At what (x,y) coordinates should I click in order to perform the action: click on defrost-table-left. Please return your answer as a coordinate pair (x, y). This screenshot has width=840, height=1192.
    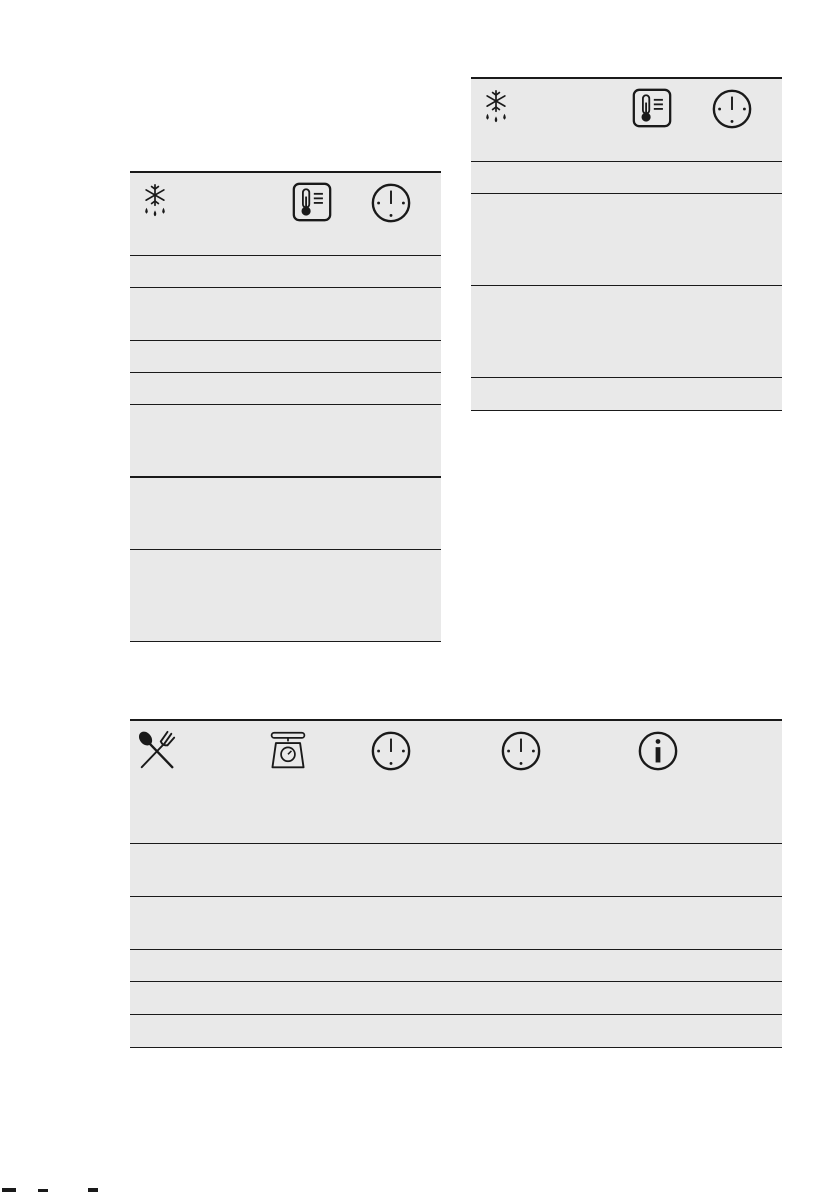
    Looking at the image, I should click on (285, 406).